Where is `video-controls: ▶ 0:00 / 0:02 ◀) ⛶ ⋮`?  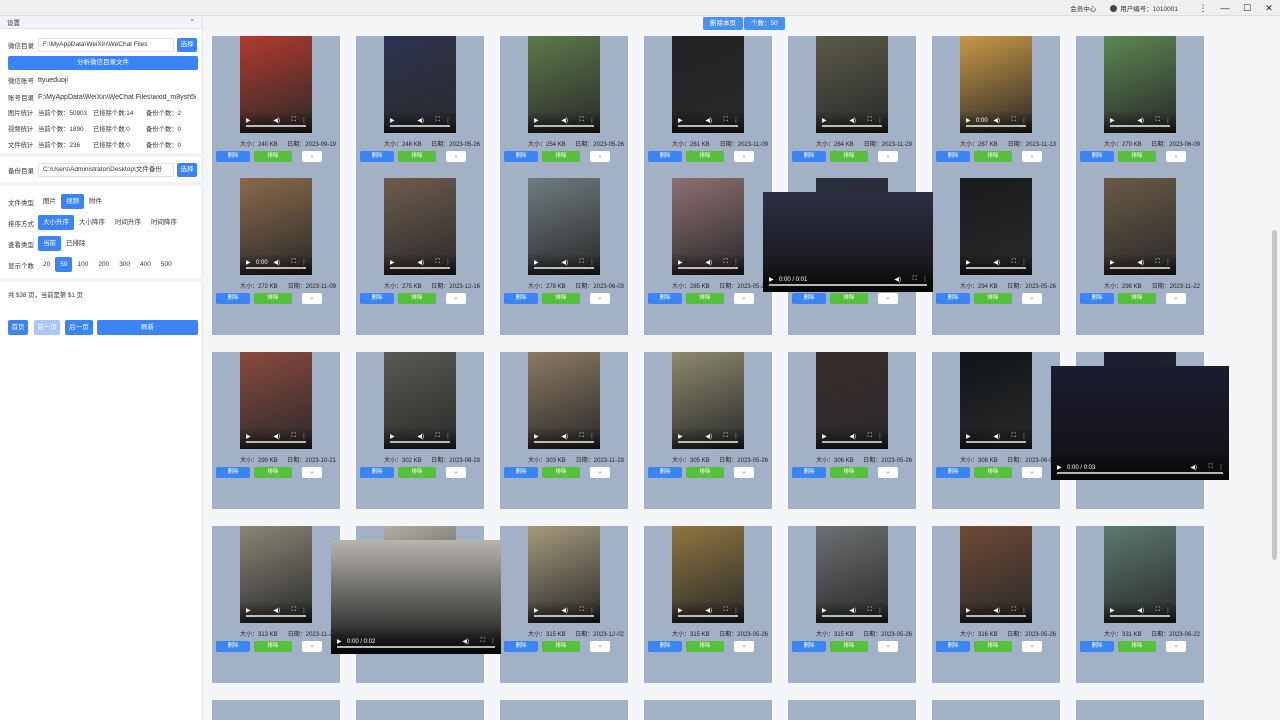 video-controls: ▶ 0:00 / 0:02 ◀) ⛶ ⋮ is located at coordinates (416, 640).